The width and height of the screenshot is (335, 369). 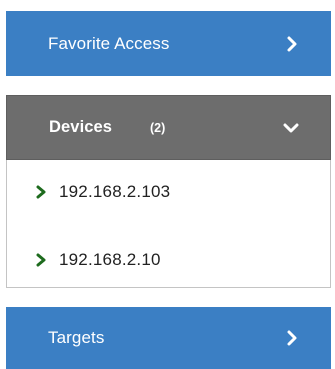 I want to click on panel-title-targets: Targets, so click(x=76, y=337).